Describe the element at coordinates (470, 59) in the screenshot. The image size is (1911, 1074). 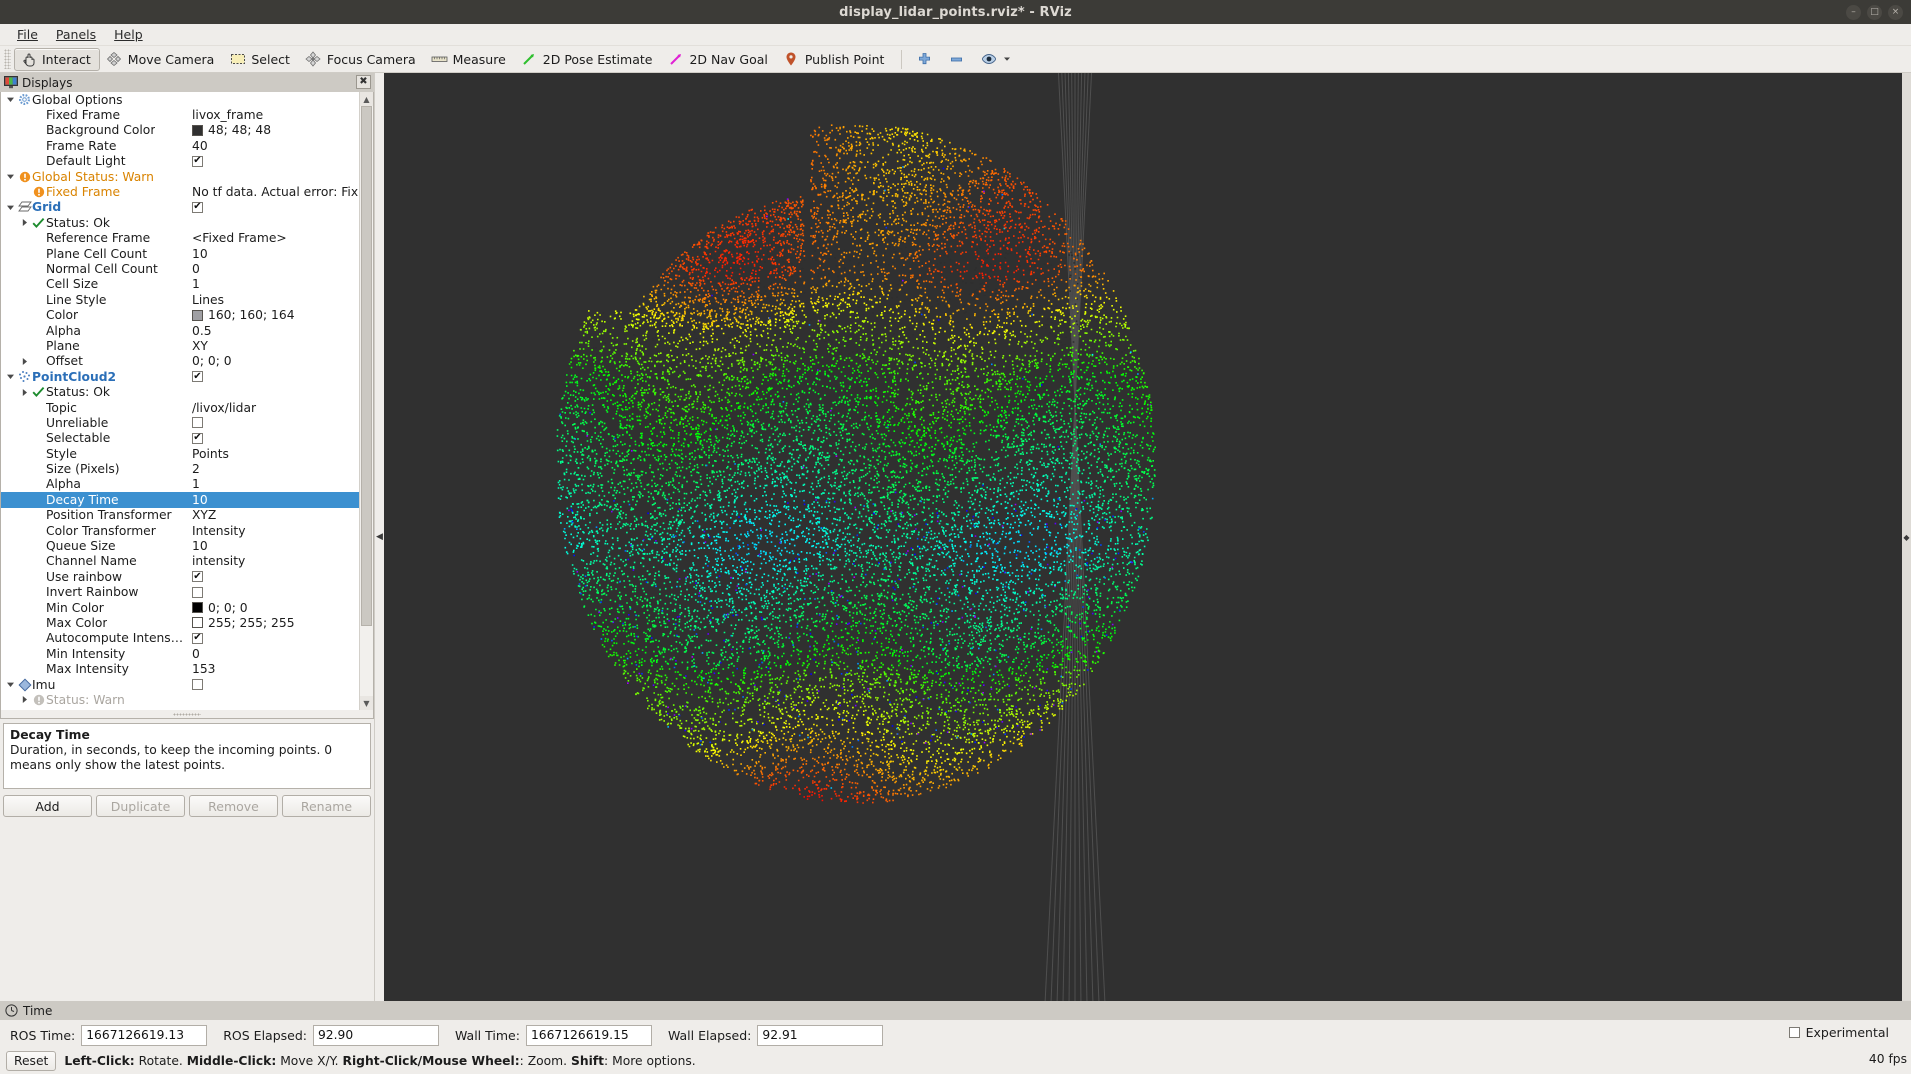
I see `tool-measure: Measure` at that location.